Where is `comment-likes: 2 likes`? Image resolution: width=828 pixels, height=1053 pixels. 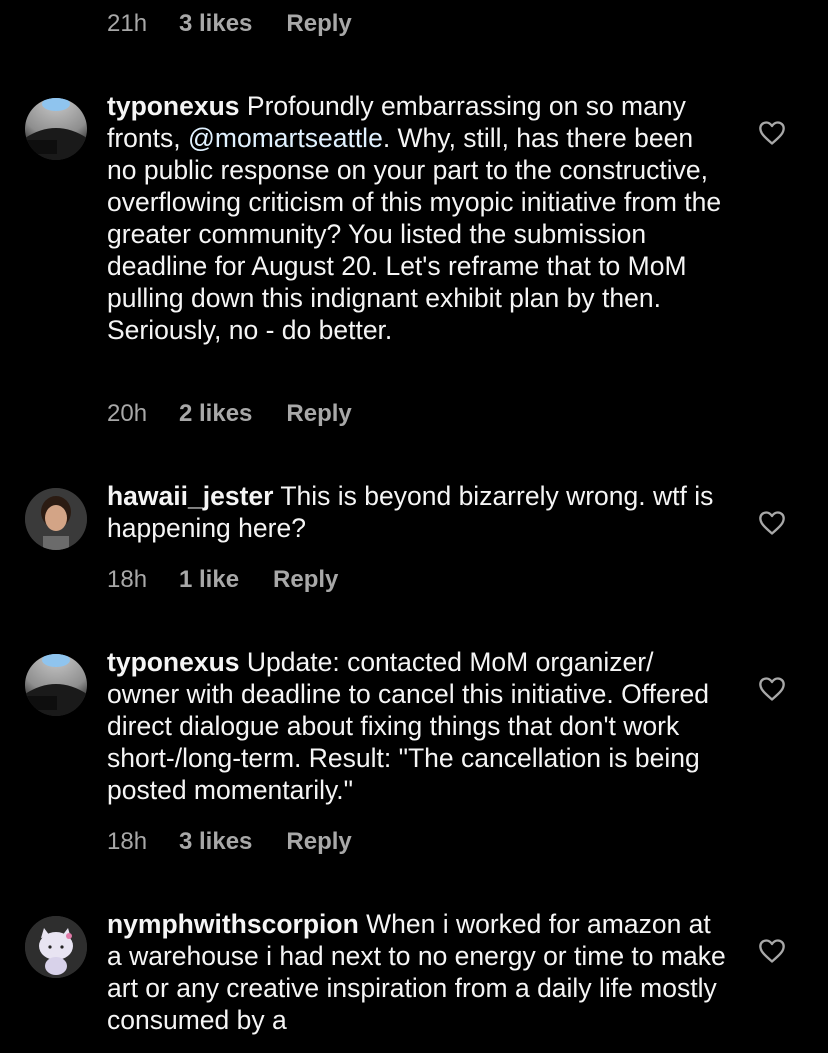
comment-likes: 2 likes is located at coordinates (215, 414).